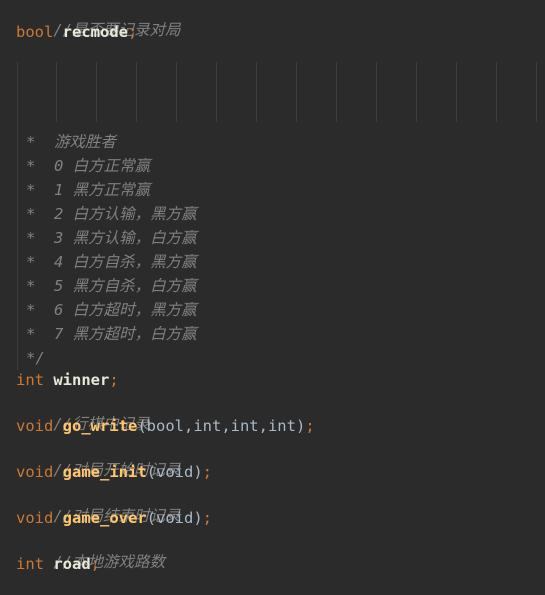 This screenshot has height=595, width=545. I want to click on code-line: //行棋中记录, so click(82, 412).